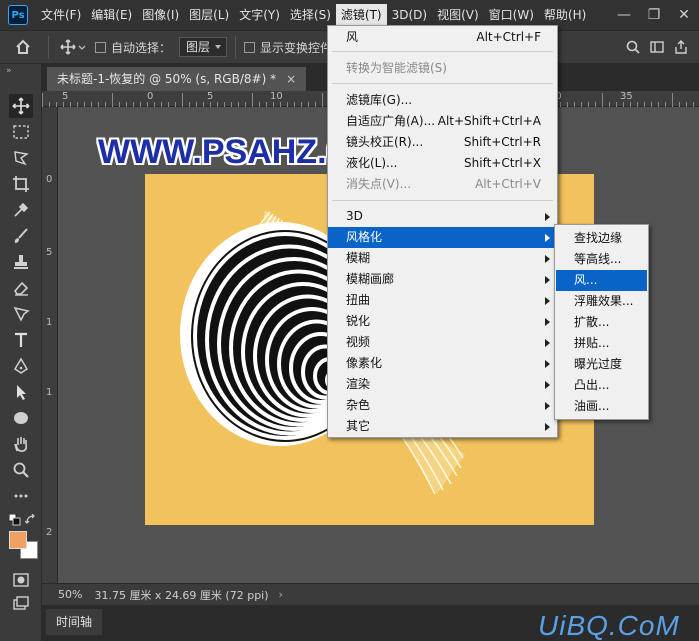  Describe the element at coordinates (14, 521) in the screenshot. I see `default-colors-icon` at that location.